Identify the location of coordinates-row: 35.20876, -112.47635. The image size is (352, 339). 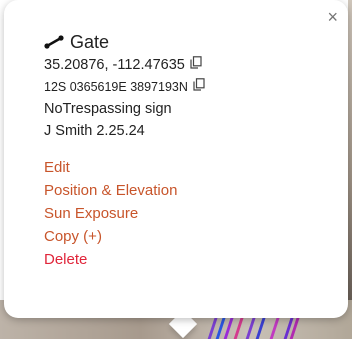
(124, 65).